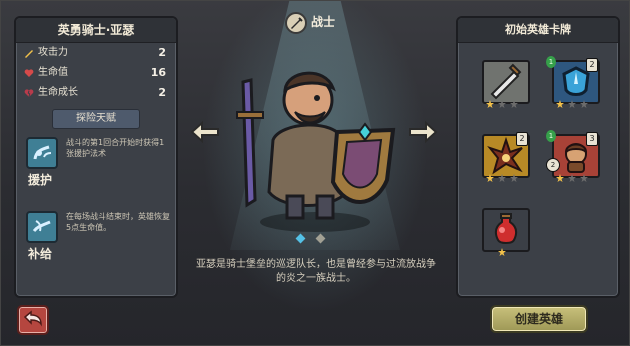 The height and width of the screenshot is (346, 630). I want to click on next-hero-arrow, so click(423, 132).